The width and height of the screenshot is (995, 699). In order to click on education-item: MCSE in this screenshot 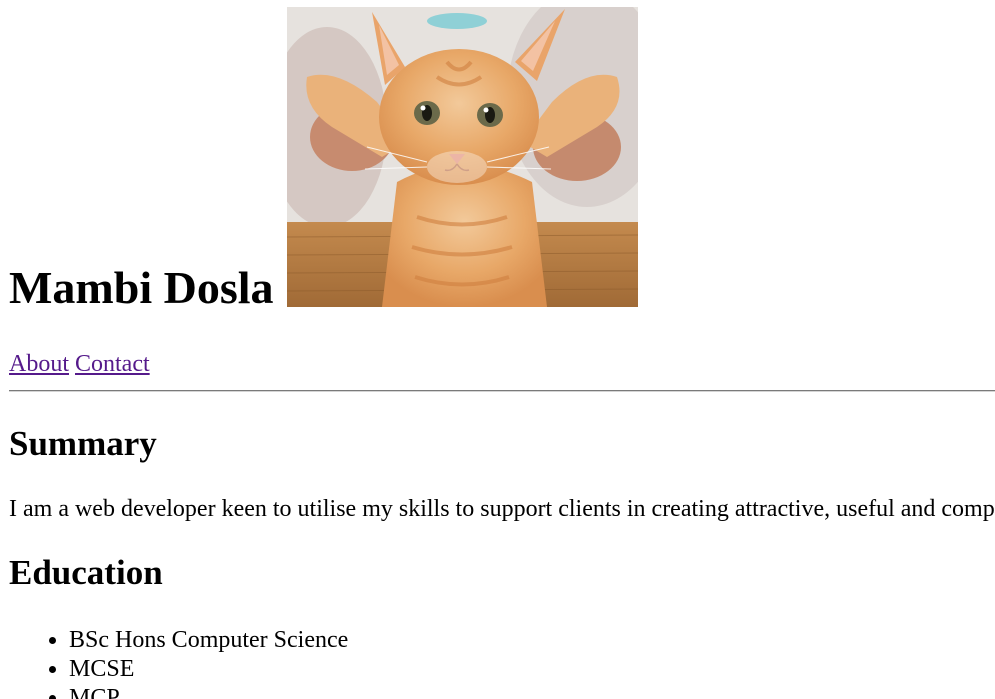, I will do `click(208, 669)`.